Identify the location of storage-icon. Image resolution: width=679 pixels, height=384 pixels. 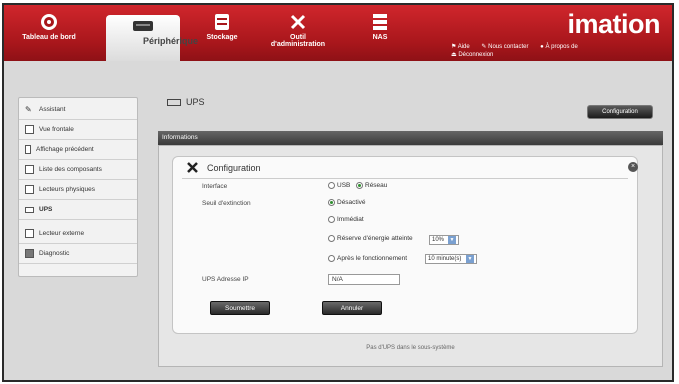
(222, 22).